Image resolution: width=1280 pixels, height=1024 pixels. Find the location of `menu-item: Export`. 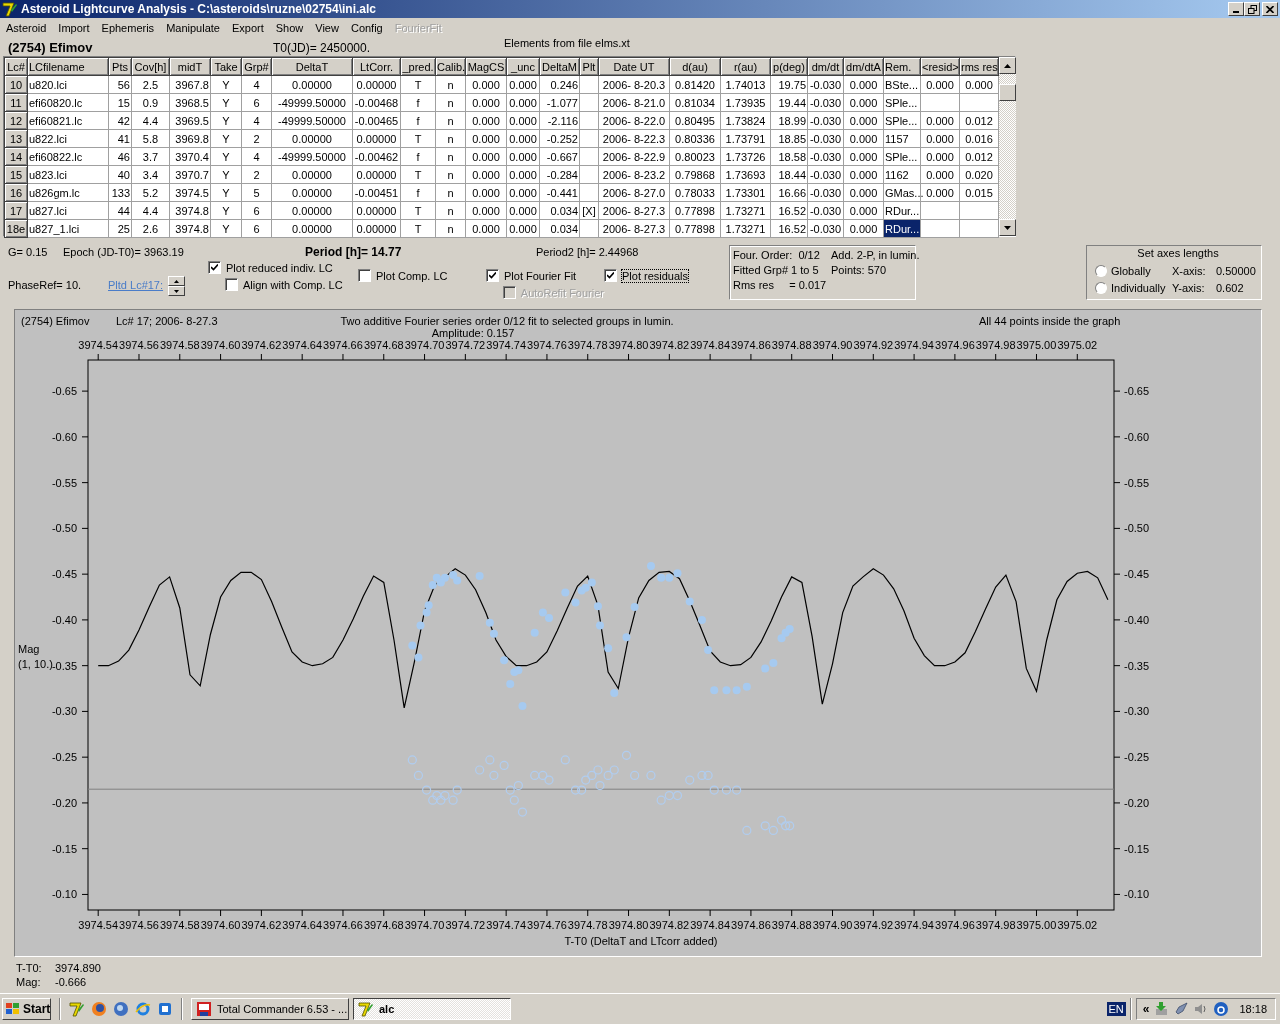

menu-item: Export is located at coordinates (247, 27).